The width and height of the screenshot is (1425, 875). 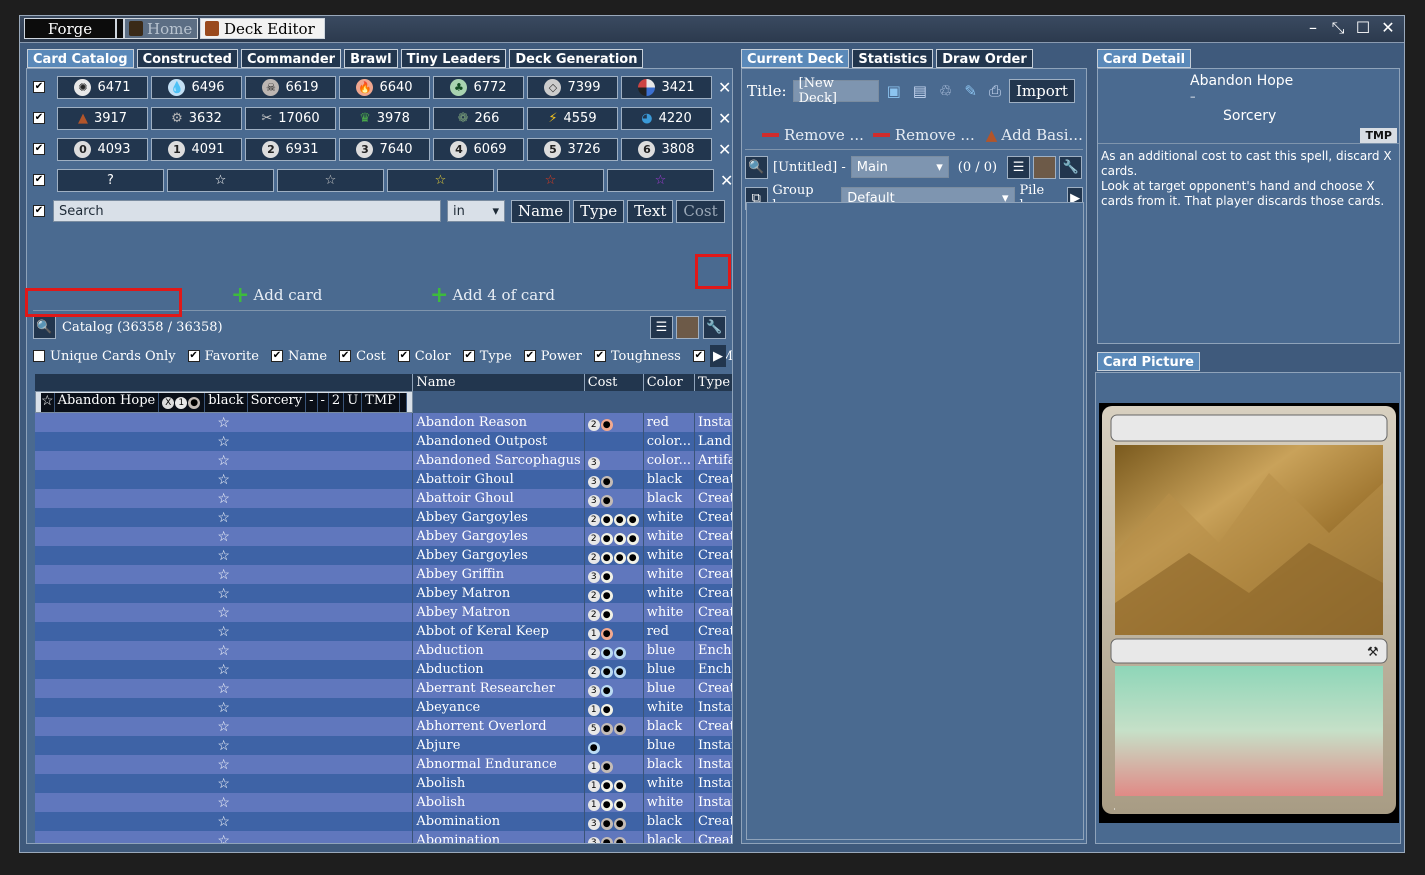 What do you see at coordinates (614, 382) in the screenshot?
I see `column-header: Cost` at bounding box center [614, 382].